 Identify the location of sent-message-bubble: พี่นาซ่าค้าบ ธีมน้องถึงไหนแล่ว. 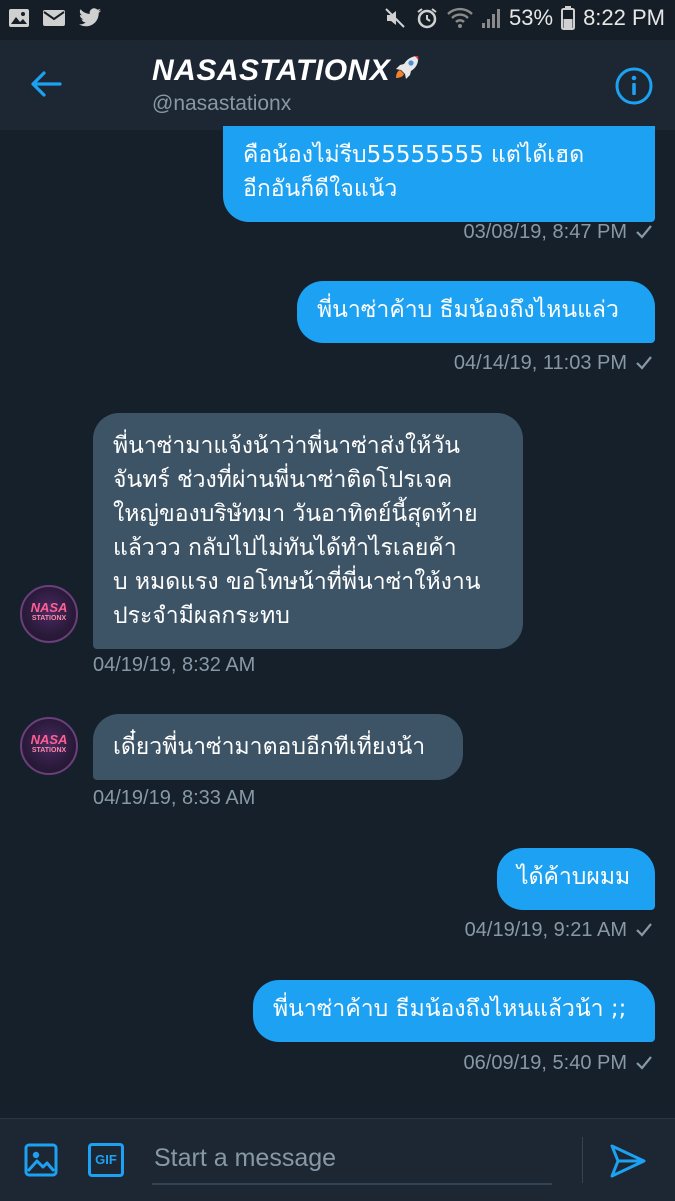
(476, 312).